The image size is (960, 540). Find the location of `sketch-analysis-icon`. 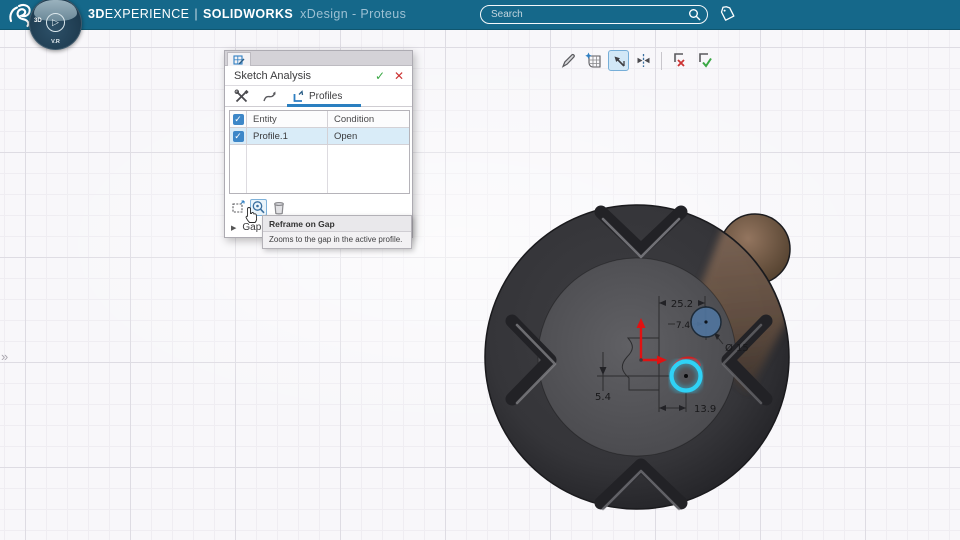

sketch-analysis-icon is located at coordinates (239, 59).